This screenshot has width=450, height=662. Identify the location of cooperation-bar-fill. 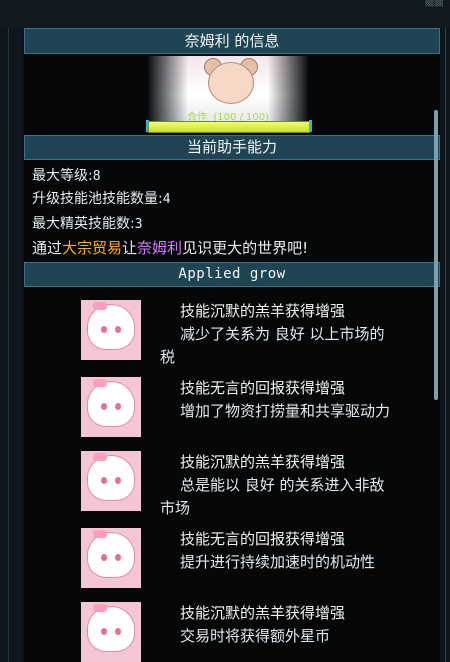
(229, 127).